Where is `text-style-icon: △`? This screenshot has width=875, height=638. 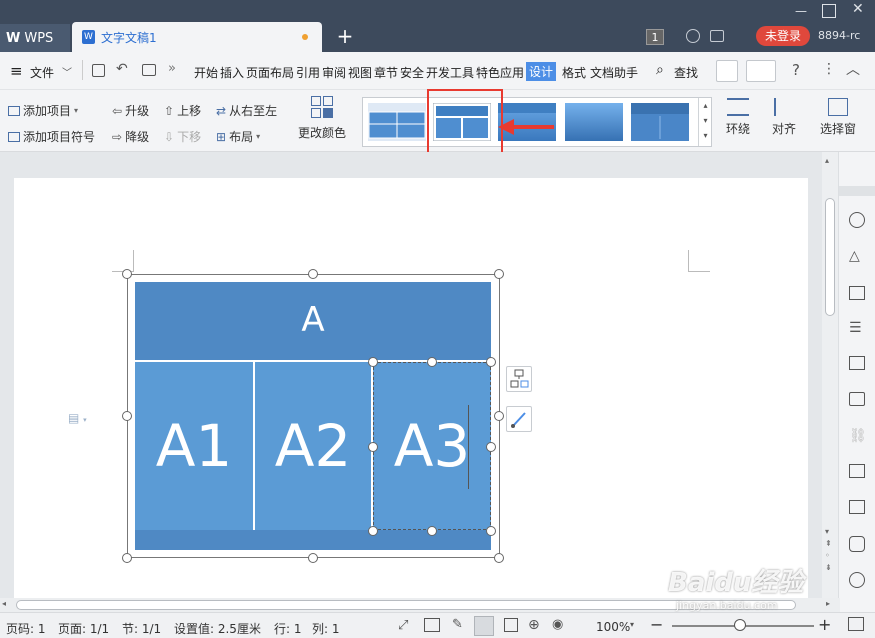
text-style-icon: △ is located at coordinates (854, 256).